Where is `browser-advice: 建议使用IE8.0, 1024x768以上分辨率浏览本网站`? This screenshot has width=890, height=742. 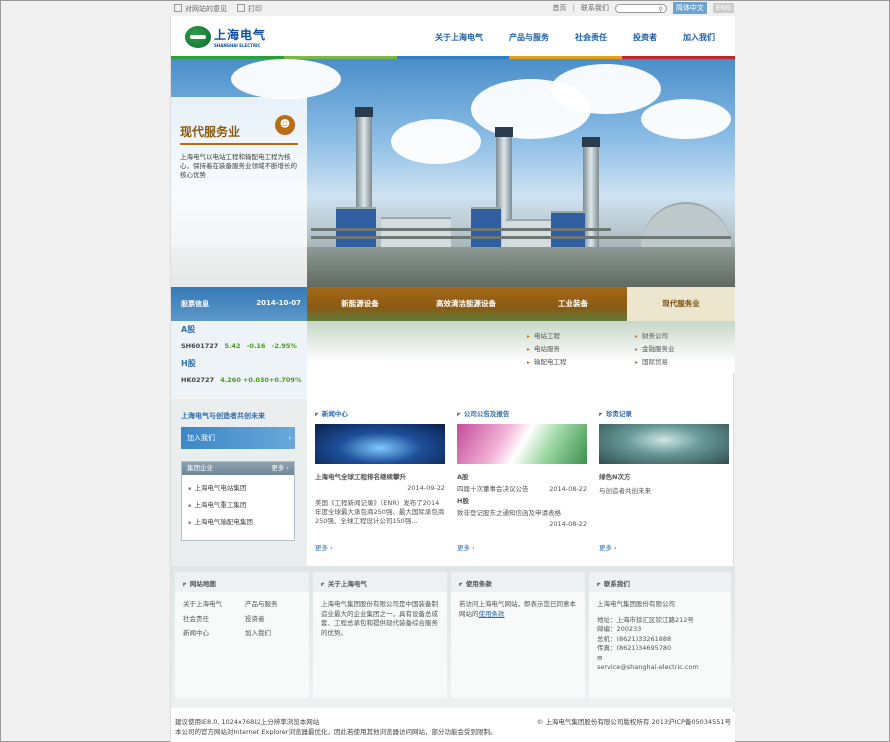
browser-advice: 建议使用IE8.0, 1024x768以上分辨率浏览本网站 is located at coordinates (247, 722).